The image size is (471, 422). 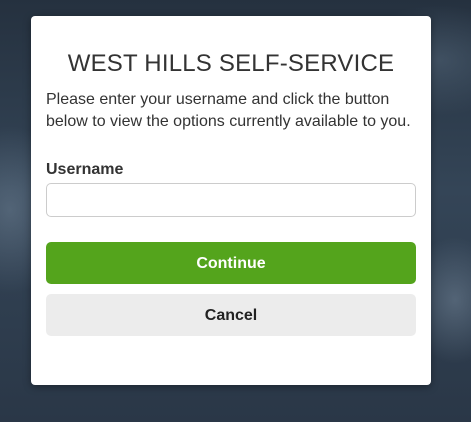 I want to click on username-label: Username, so click(x=85, y=169).